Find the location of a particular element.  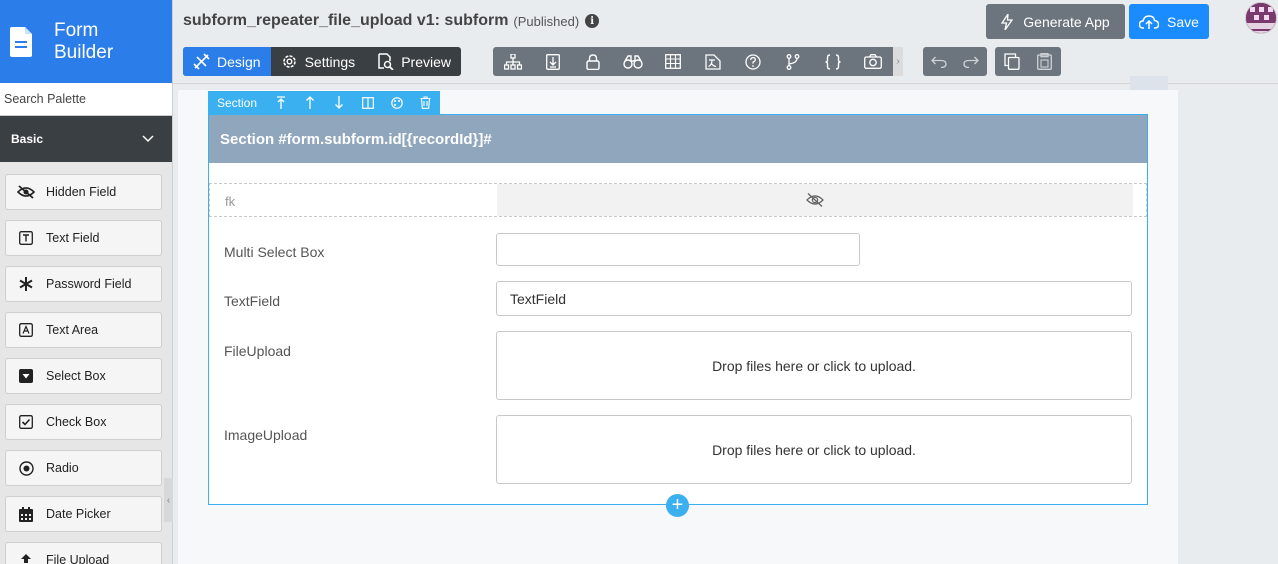

form-title: subform_repeater_file_upload v1: subform is located at coordinates (346, 20).